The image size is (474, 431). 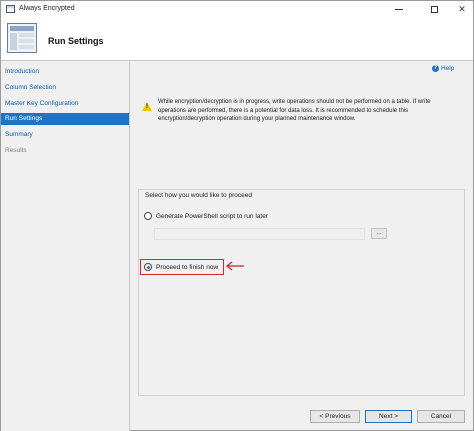 I want to click on warning-exclamation: !, so click(x=147, y=107).